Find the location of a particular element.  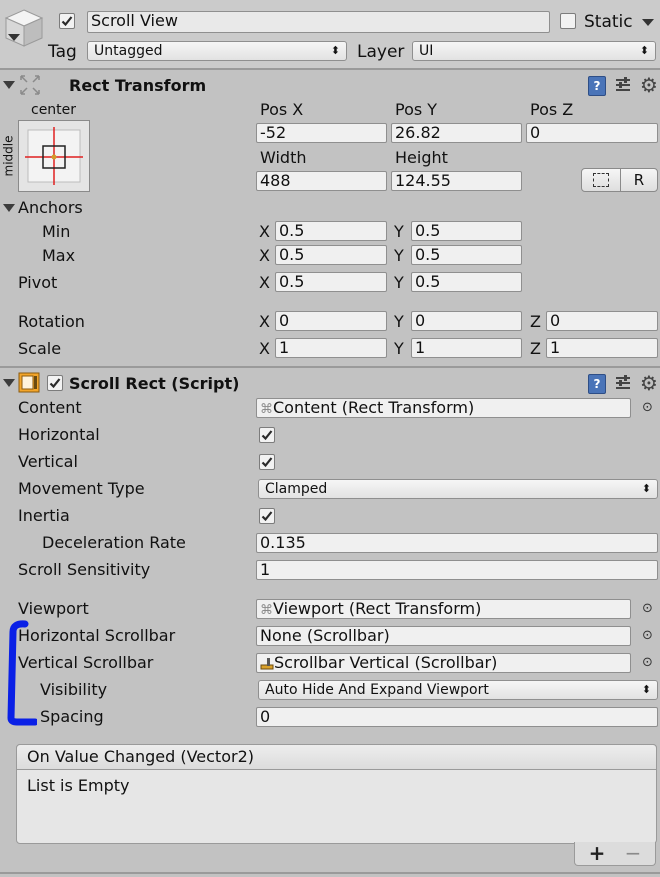

spacing-field: 0 is located at coordinates (457, 717).